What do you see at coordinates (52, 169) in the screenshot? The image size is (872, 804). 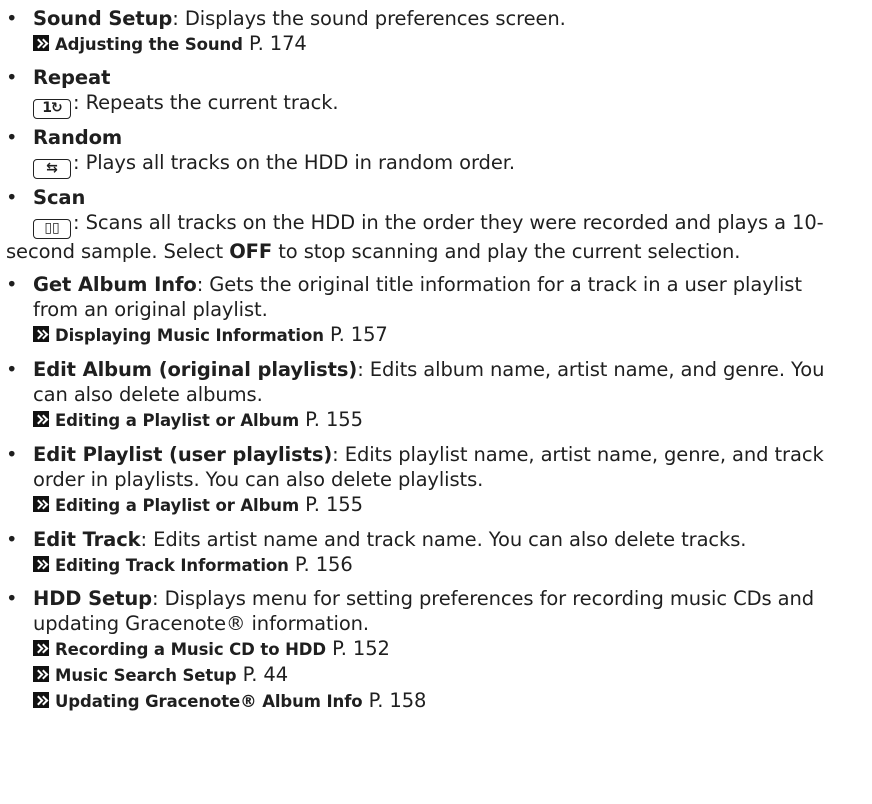 I see `random-icon: ⇆` at bounding box center [52, 169].